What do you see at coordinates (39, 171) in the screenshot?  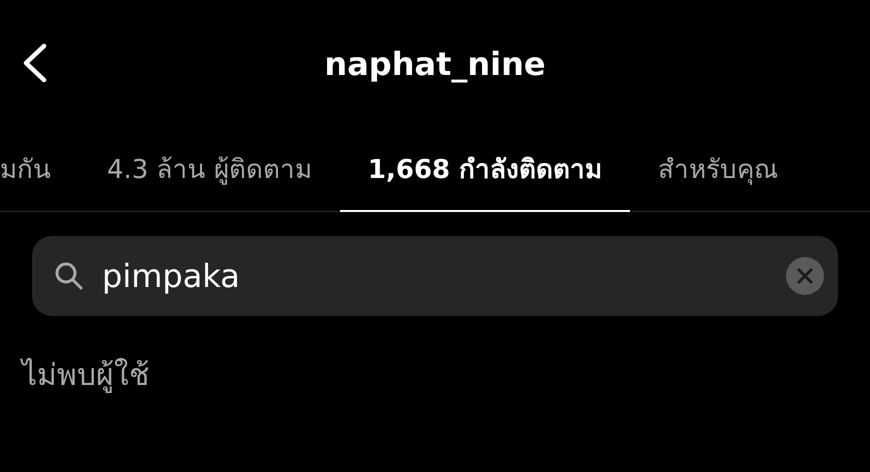 I see `tab: มกัน` at bounding box center [39, 171].